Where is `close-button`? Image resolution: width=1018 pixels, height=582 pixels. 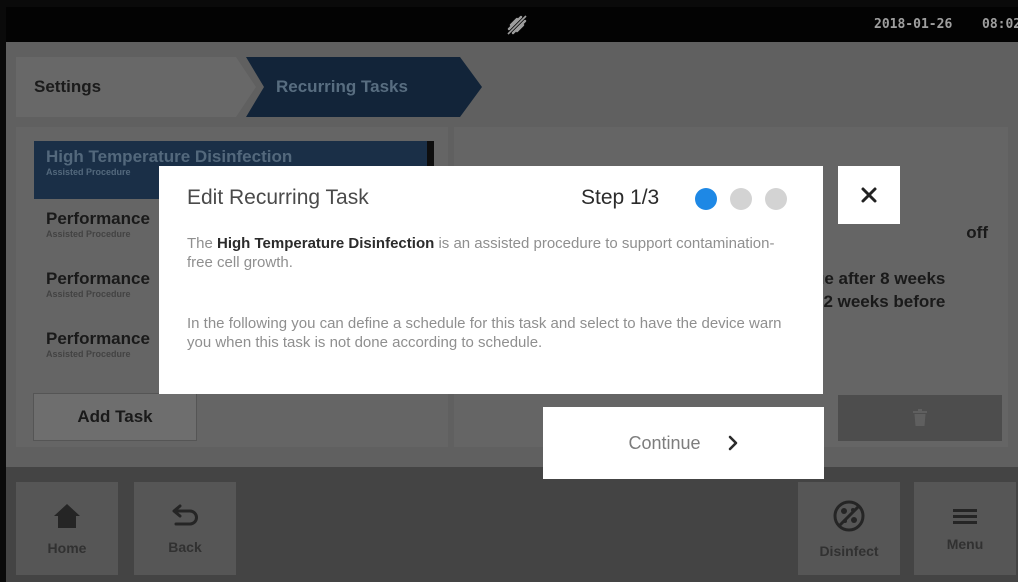 close-button is located at coordinates (869, 195).